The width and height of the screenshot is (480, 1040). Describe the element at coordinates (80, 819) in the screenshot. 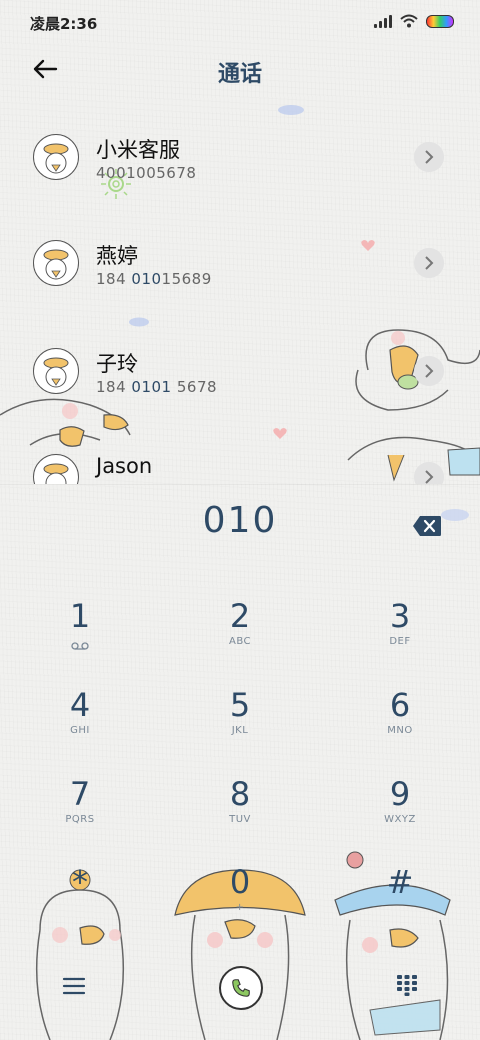

I see `key-letters: PQRS` at that location.